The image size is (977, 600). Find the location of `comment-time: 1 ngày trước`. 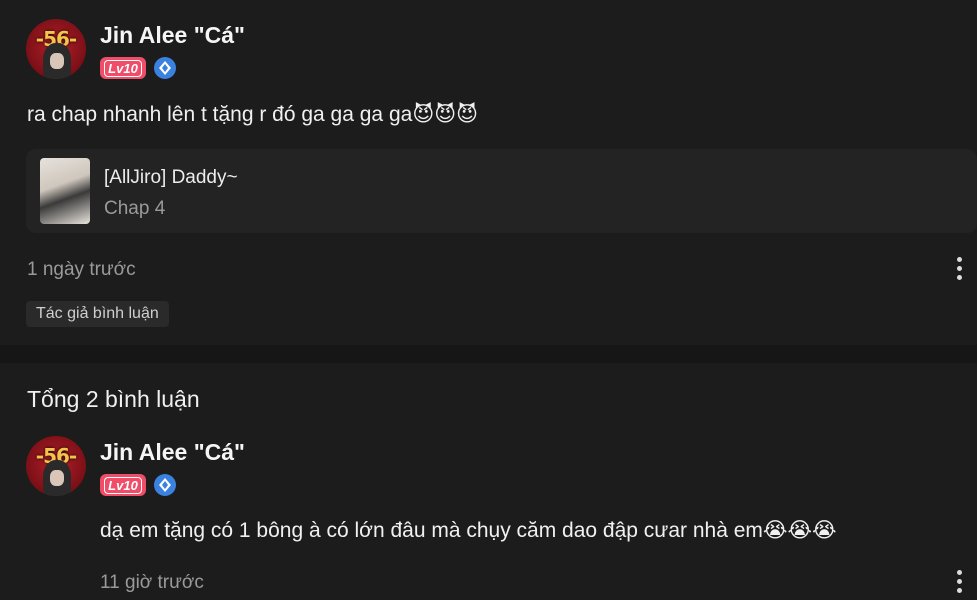

comment-time: 1 ngày trước is located at coordinates (81, 269).